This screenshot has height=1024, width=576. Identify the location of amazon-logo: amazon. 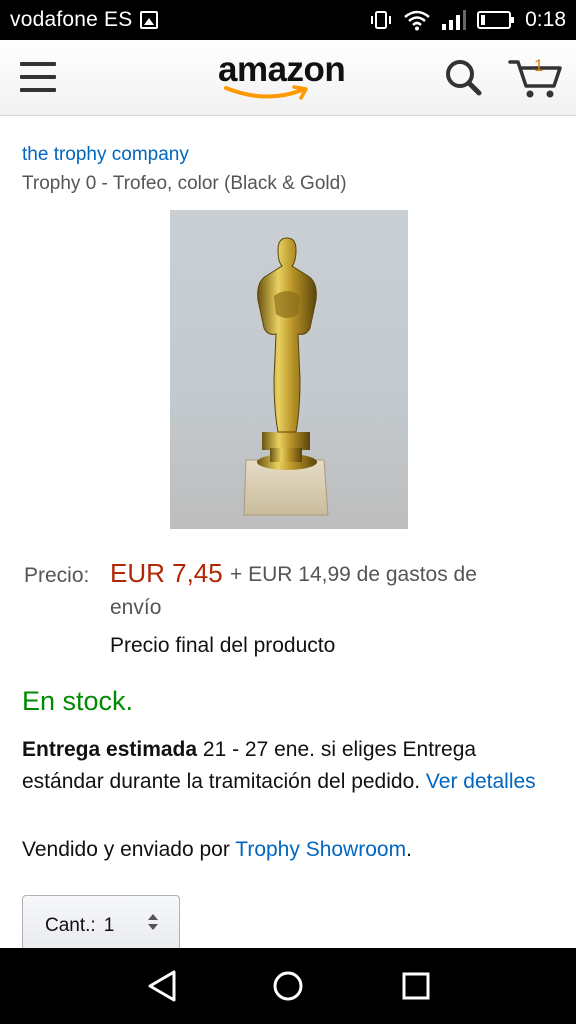
(288, 76).